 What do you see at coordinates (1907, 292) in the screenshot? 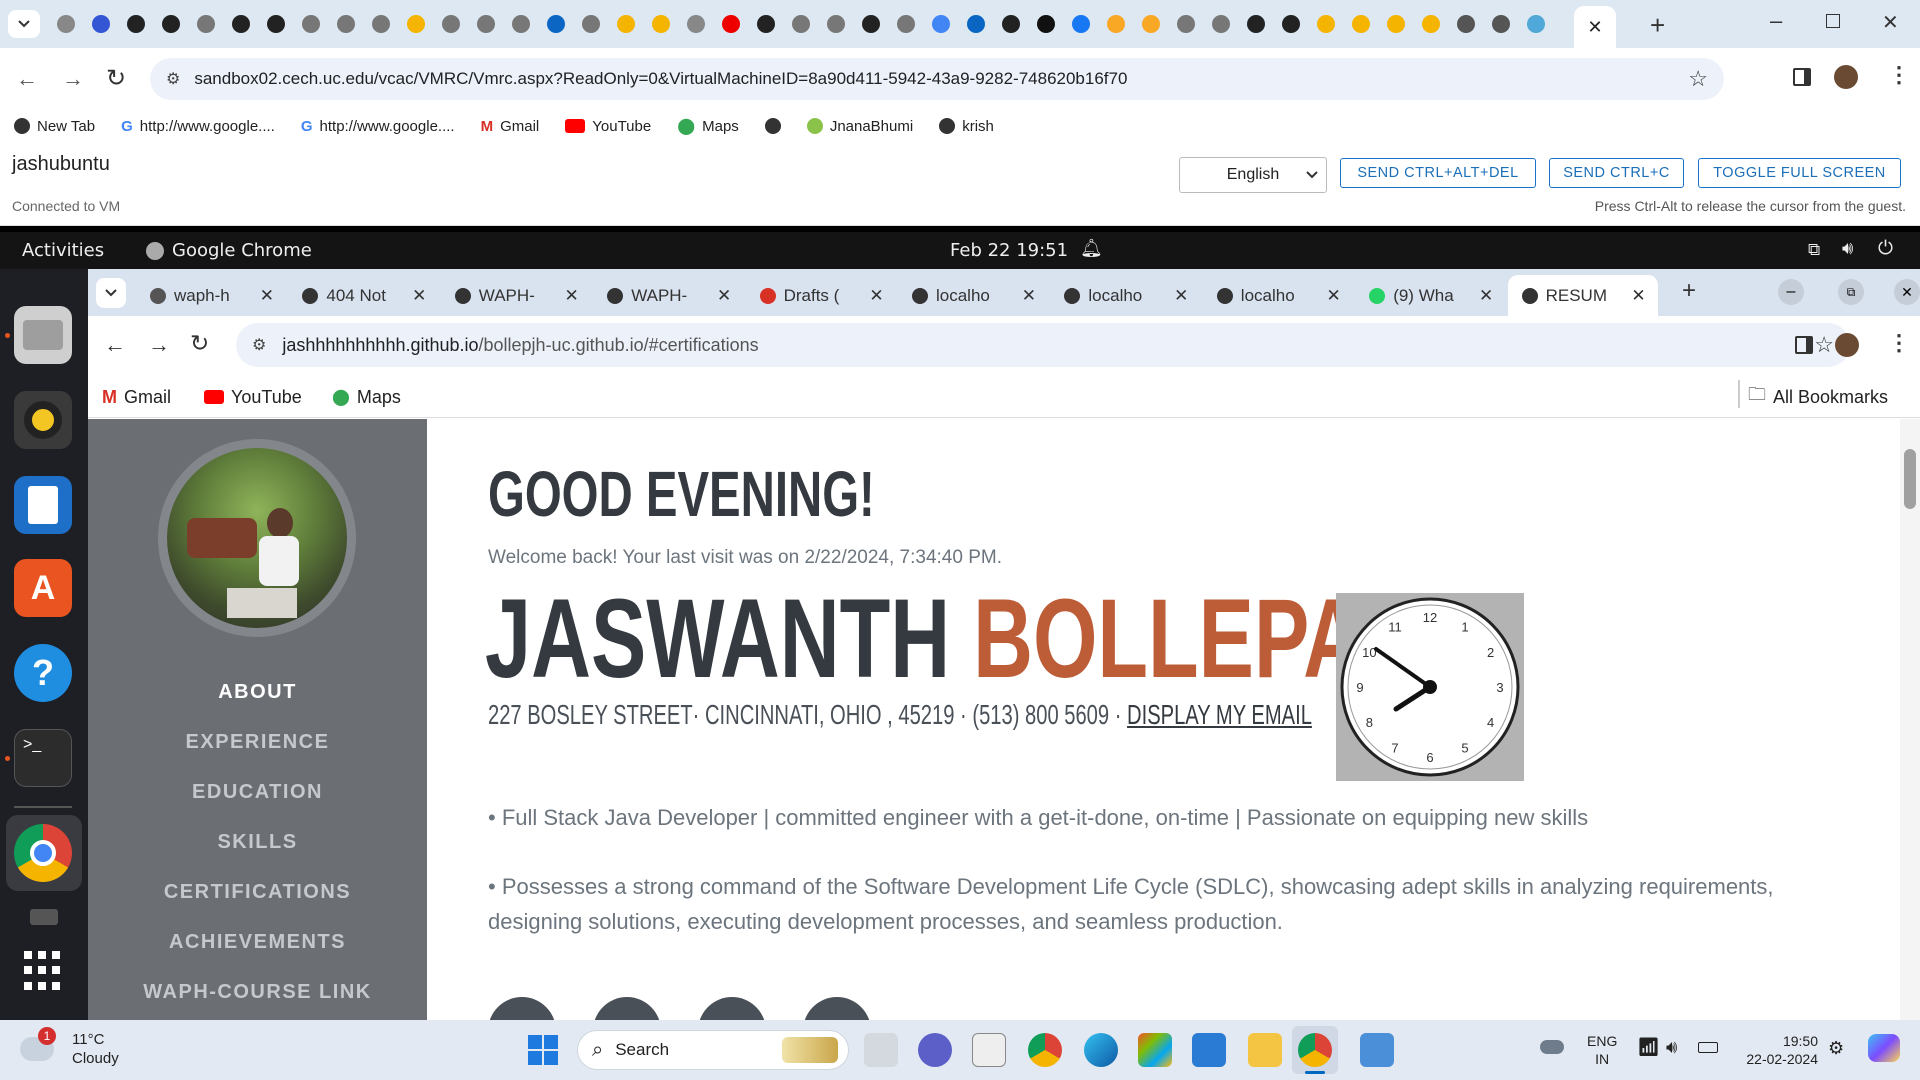
I see `inner-close-icon: ✕` at bounding box center [1907, 292].